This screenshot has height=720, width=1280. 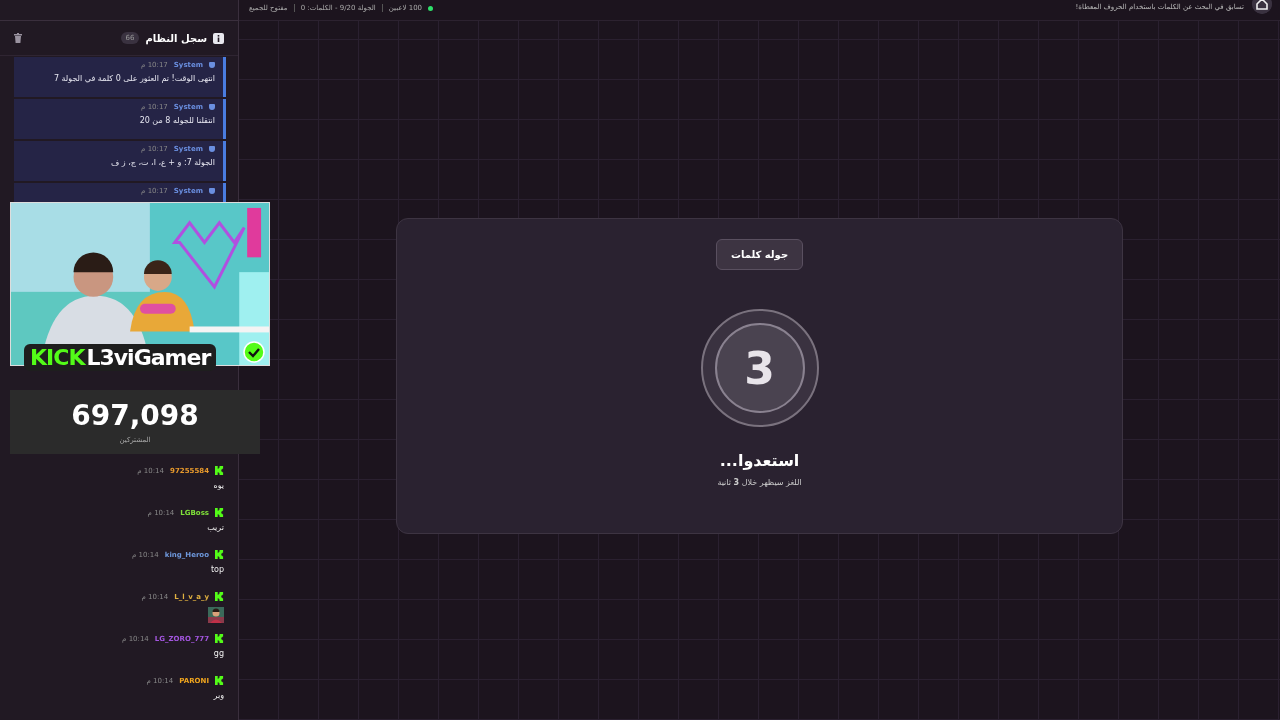 I want to click on log-message: الجولة 7: و + ع، ا، ت، ج، ز ف, so click(x=162, y=162).